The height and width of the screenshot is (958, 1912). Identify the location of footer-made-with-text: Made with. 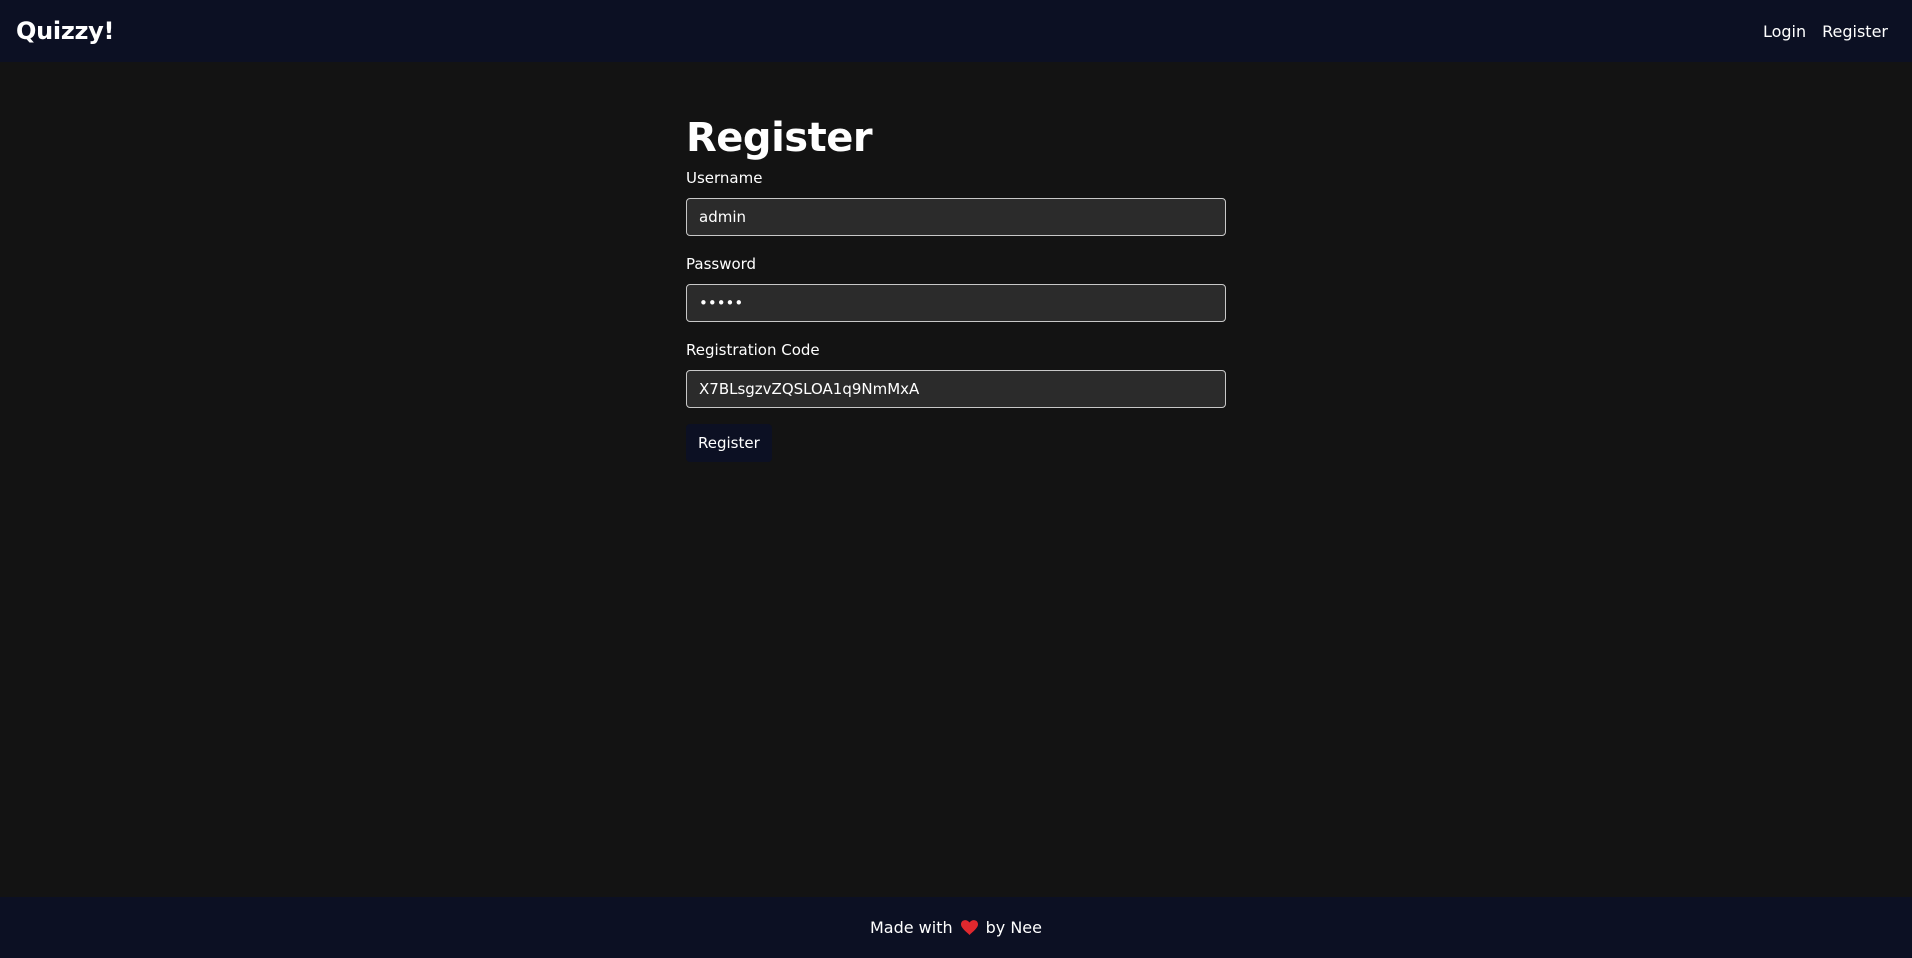
(911, 927).